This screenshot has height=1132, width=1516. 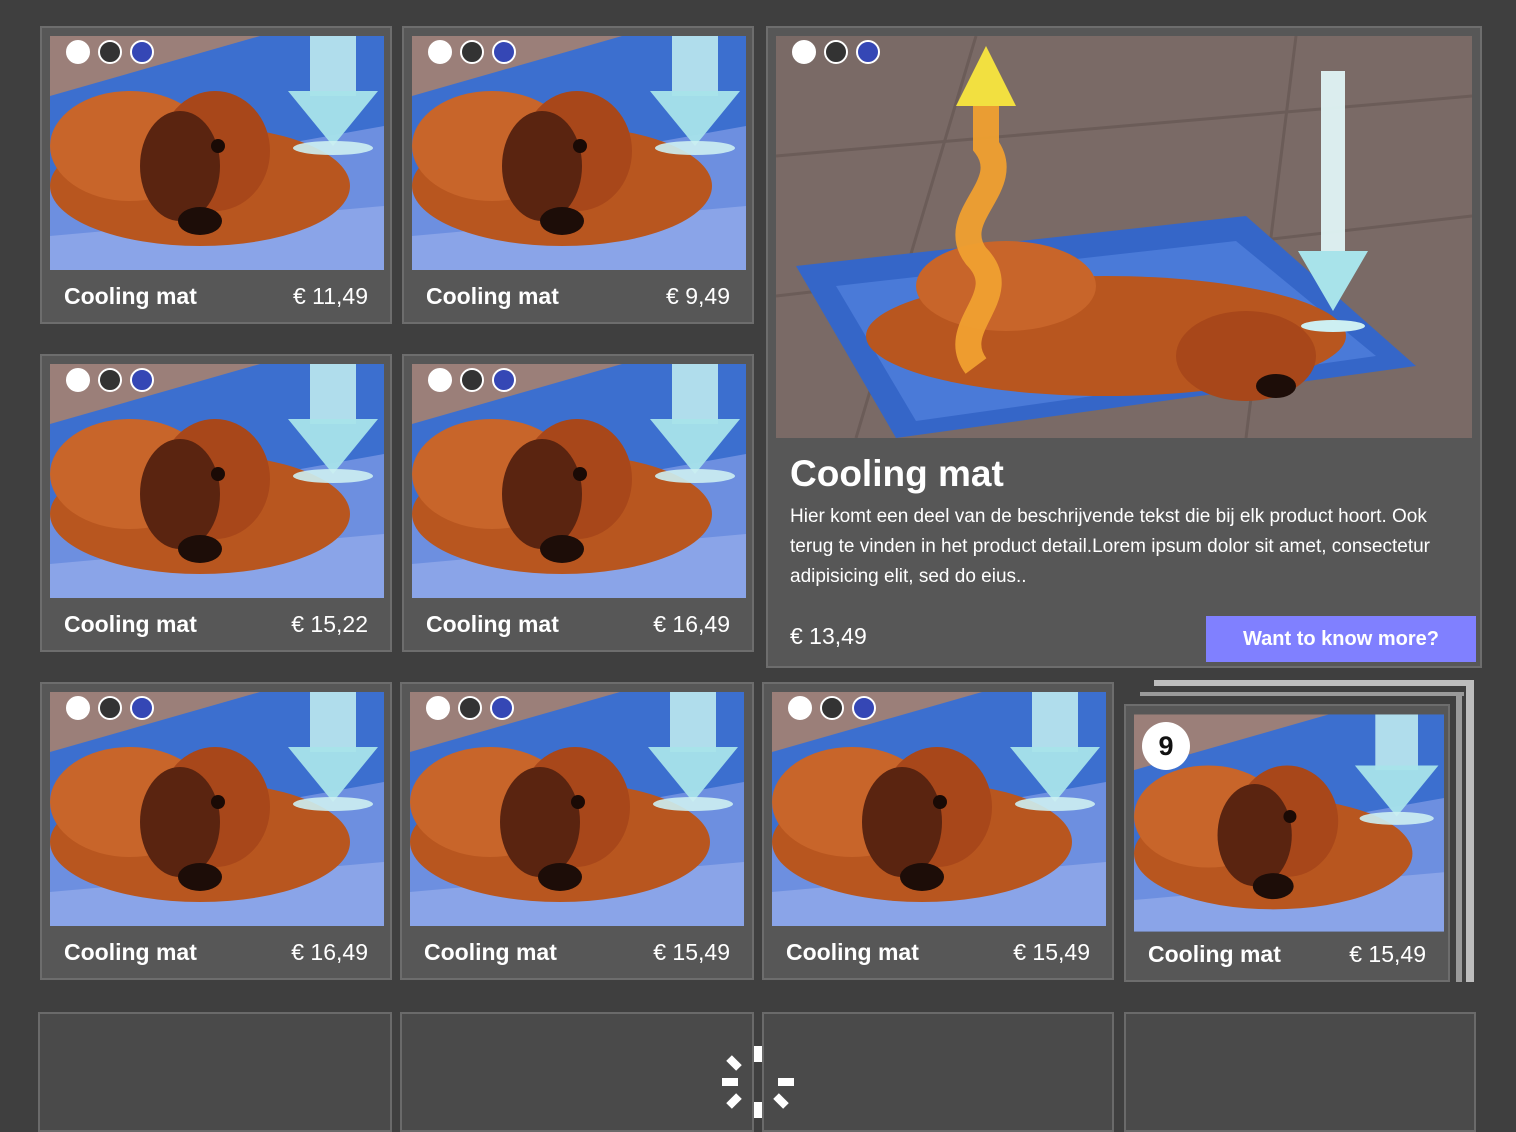 I want to click on product-card: Cooling mat € 9,49, so click(x=578, y=175).